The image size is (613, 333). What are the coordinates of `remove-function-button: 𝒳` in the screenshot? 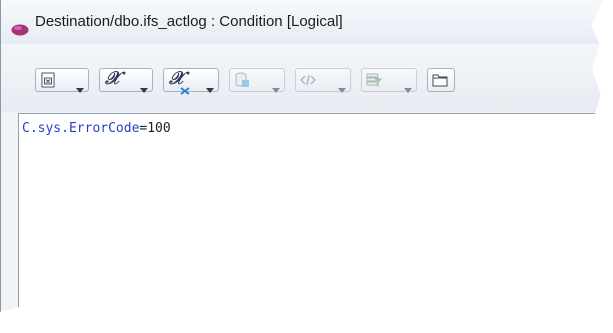 It's located at (191, 81).